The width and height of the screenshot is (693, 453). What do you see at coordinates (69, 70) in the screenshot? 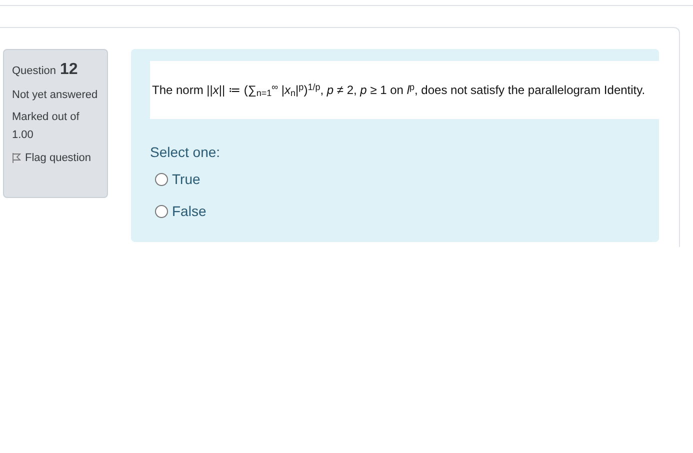
I see `question-number: 12` at bounding box center [69, 70].